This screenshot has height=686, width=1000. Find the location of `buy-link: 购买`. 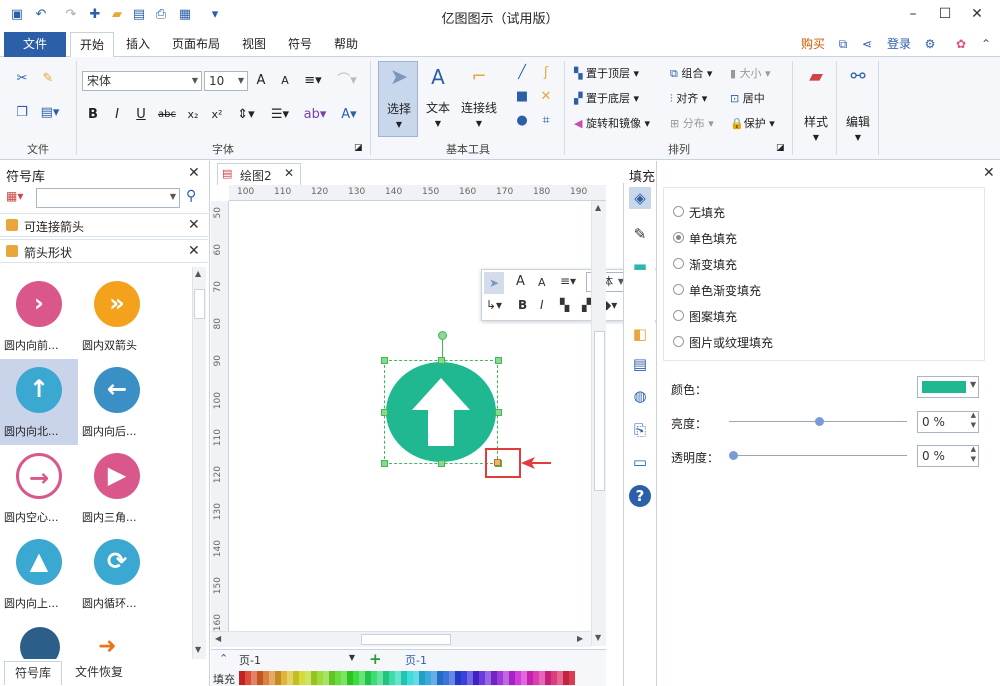

buy-link: 购买 is located at coordinates (813, 44).